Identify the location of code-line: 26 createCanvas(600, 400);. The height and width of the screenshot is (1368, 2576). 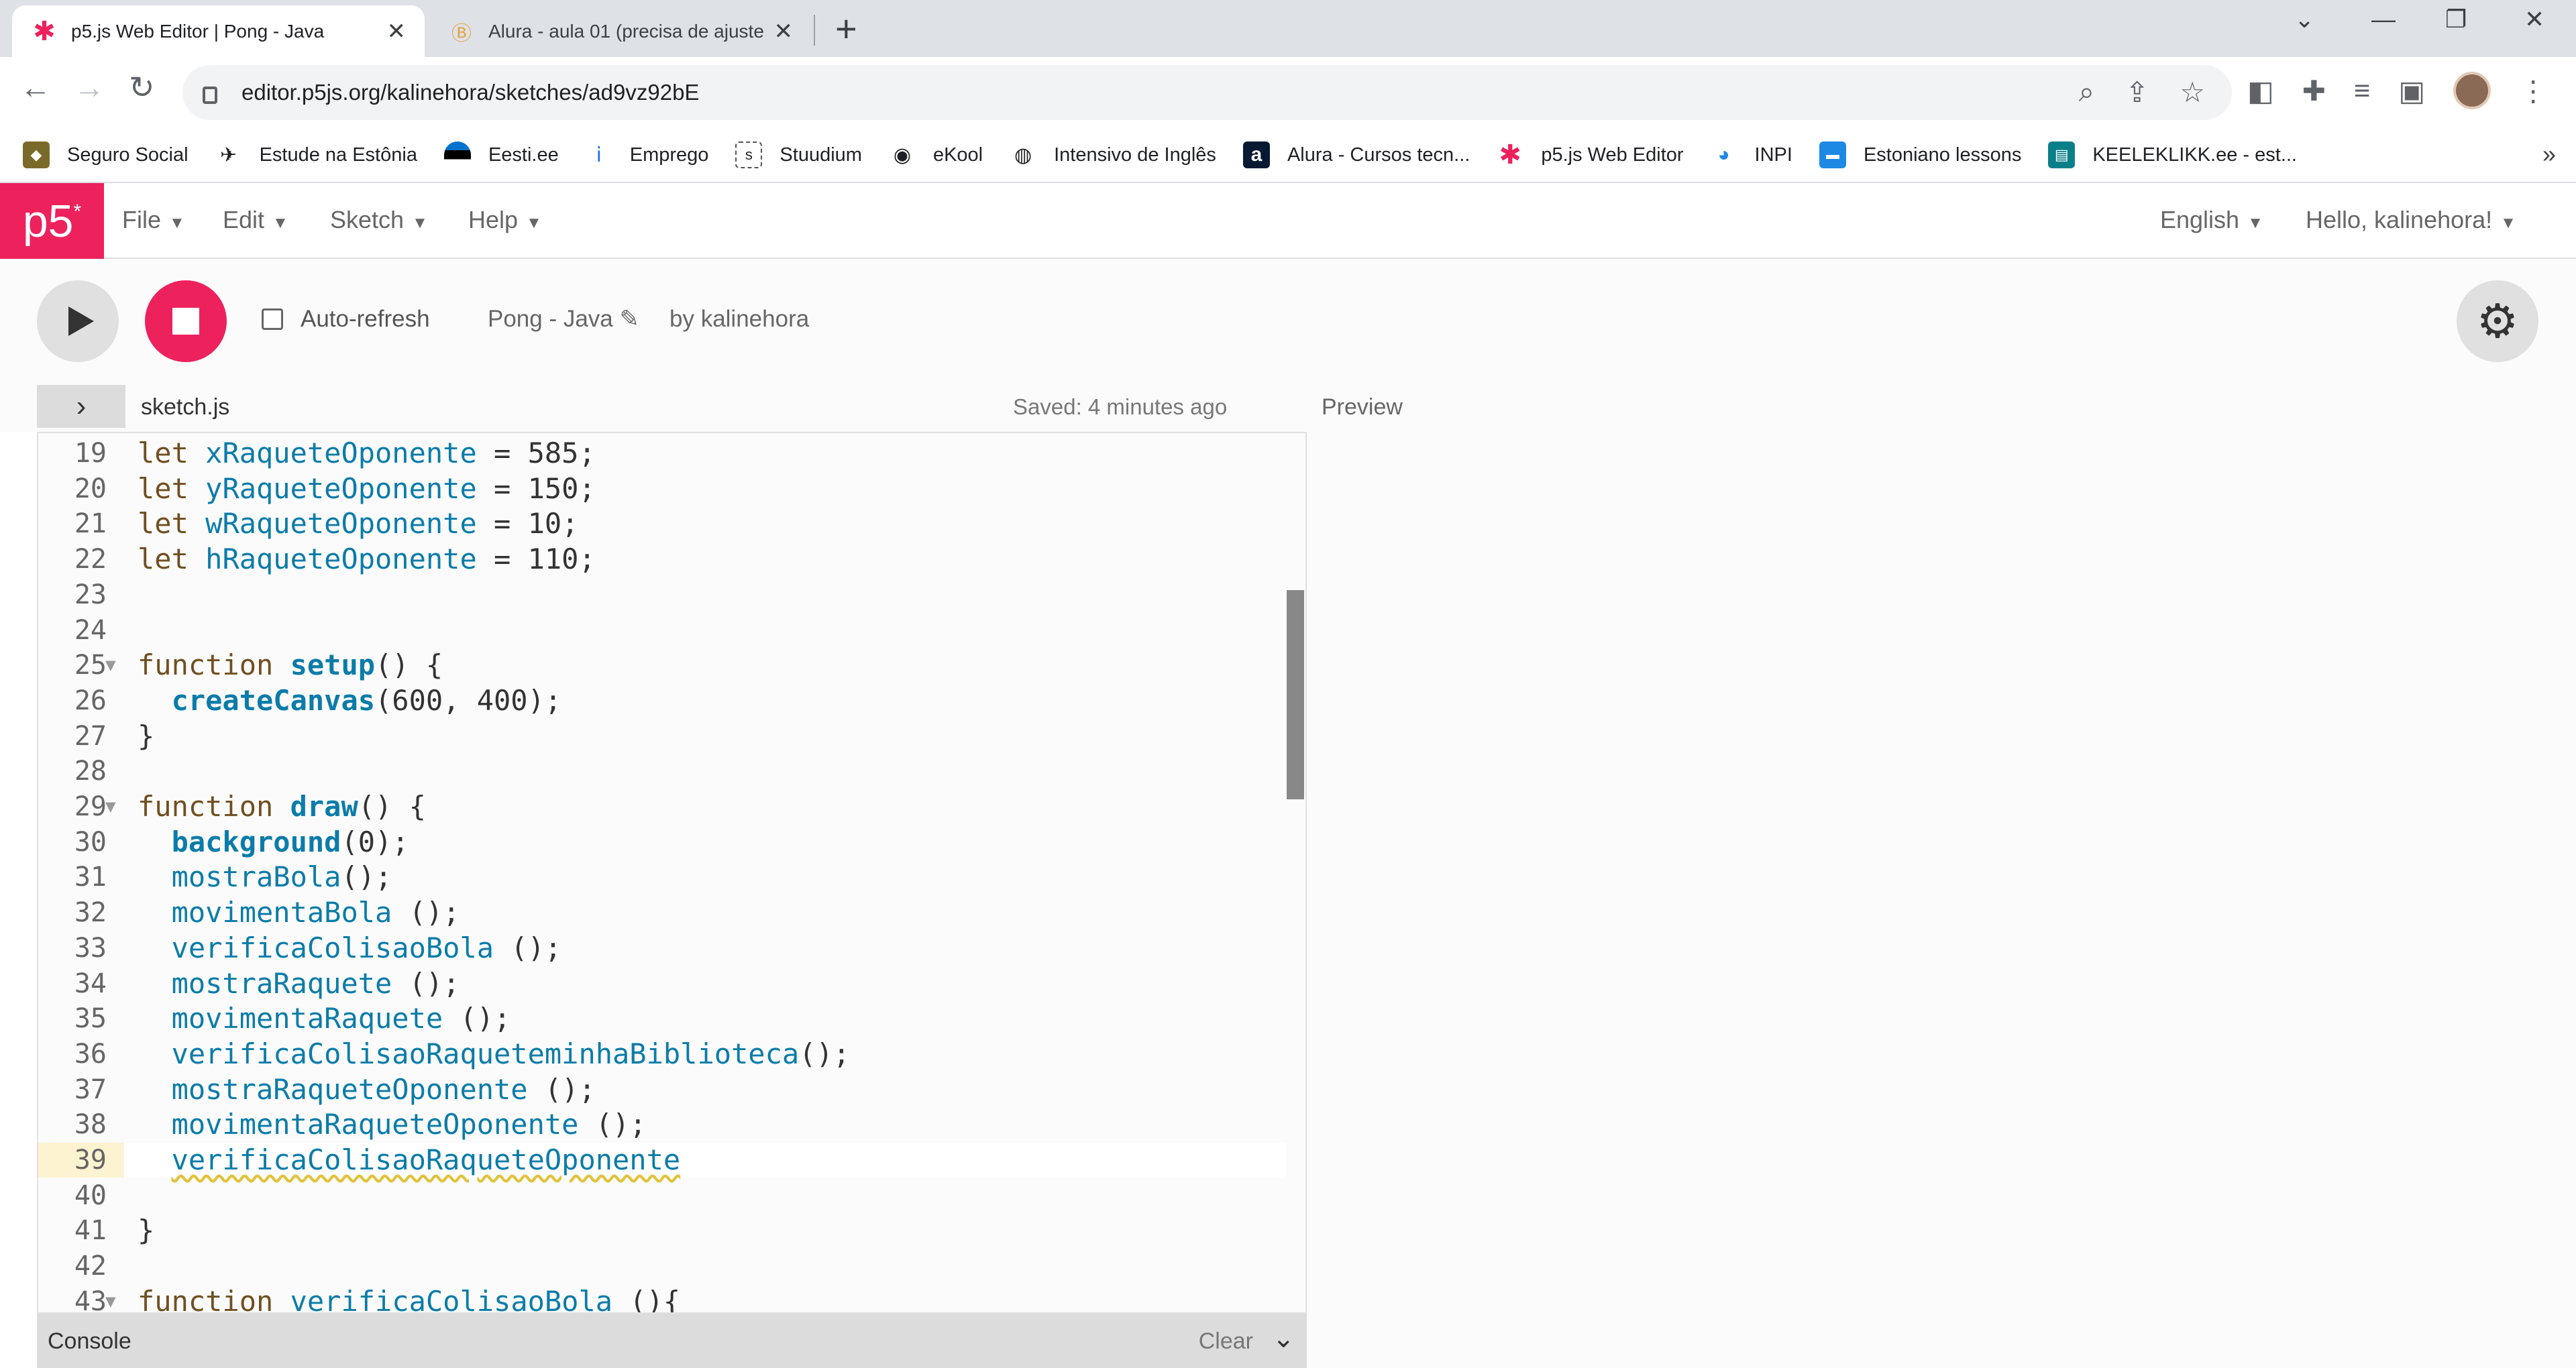
(662, 700).